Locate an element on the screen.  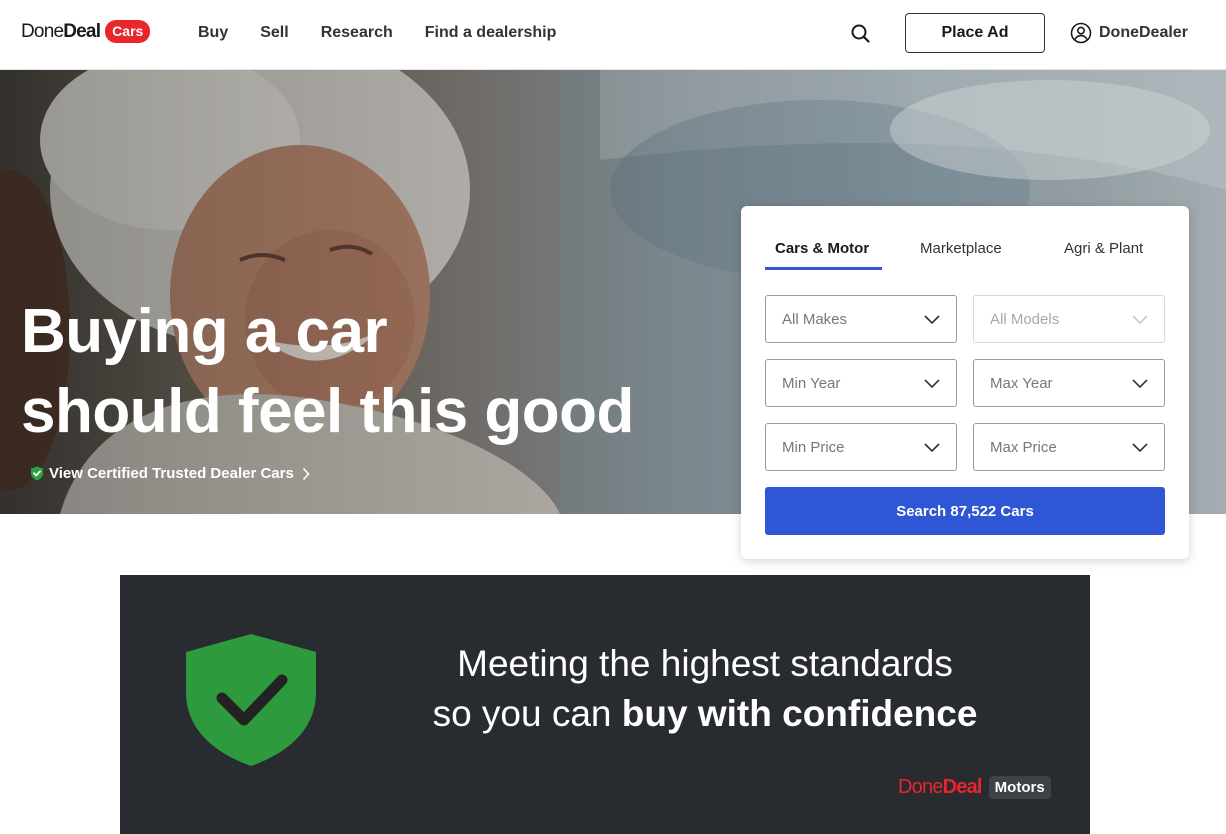
banner-line-2: so you can buy with confidence is located at coordinates (705, 714).